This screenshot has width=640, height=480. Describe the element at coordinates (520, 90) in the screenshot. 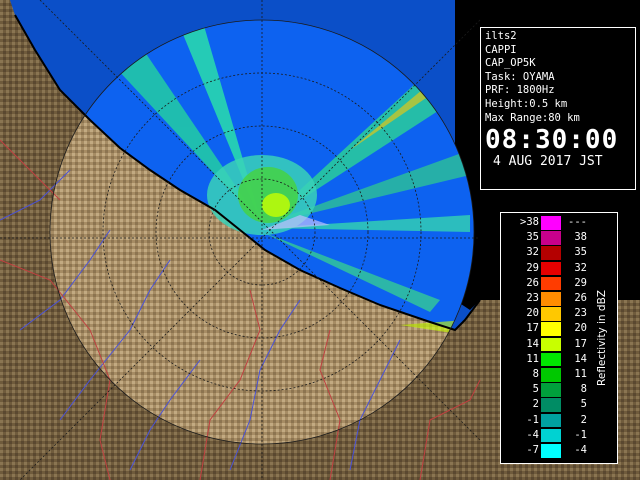

I see `prf-value: PRF: 1800Hz` at that location.